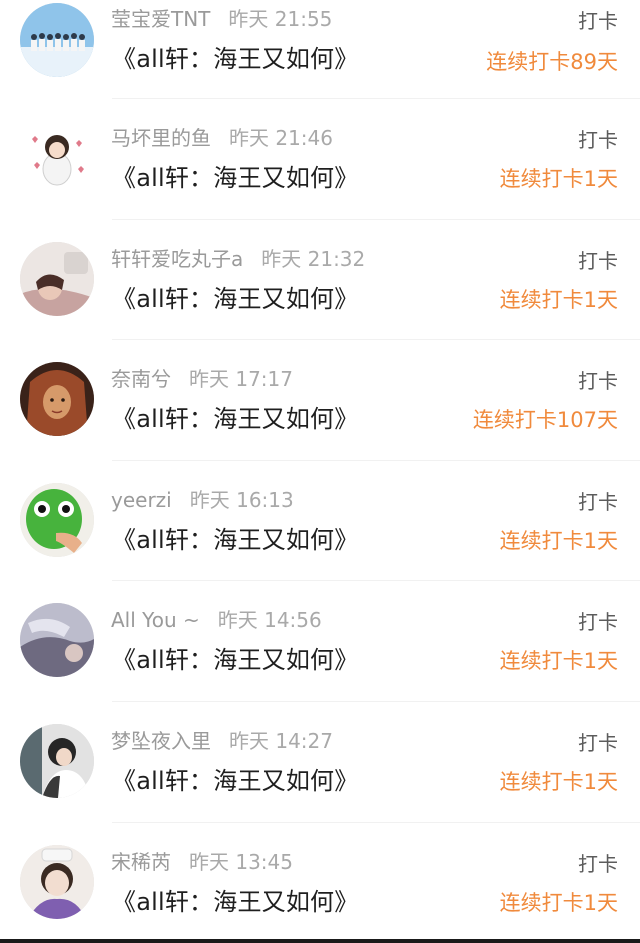  Describe the element at coordinates (320, 280) in the screenshot. I see `list-item: 轩轩爱吃丸子a 昨天 21:32 《all轩：海王又如何》 打卡 连续打卡1天` at that location.